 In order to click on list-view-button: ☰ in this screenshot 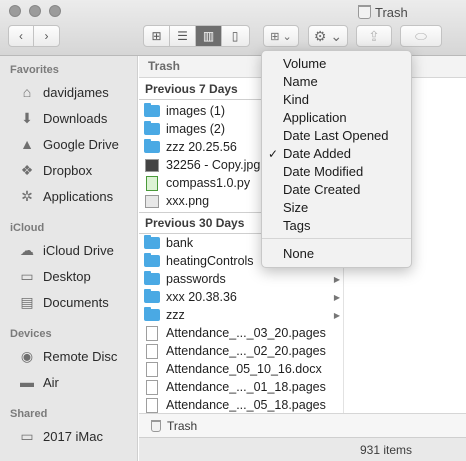, I will do `click(183, 36)`.